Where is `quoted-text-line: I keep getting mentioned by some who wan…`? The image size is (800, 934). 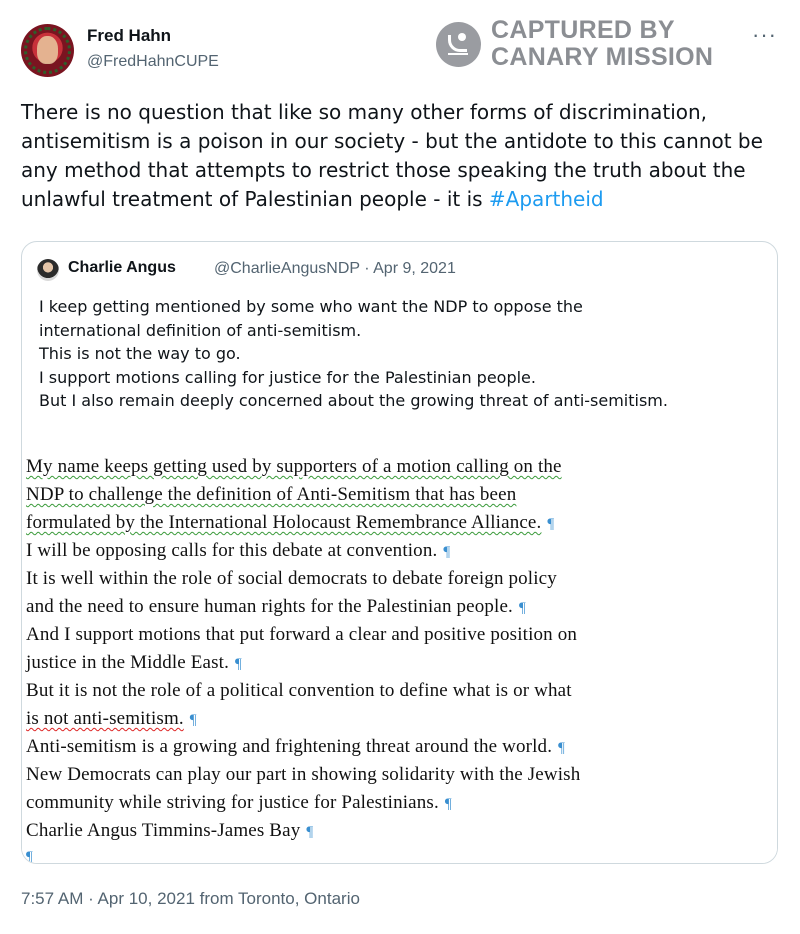 quoted-text-line: I keep getting mentioned by some who wan… is located at coordinates (311, 306).